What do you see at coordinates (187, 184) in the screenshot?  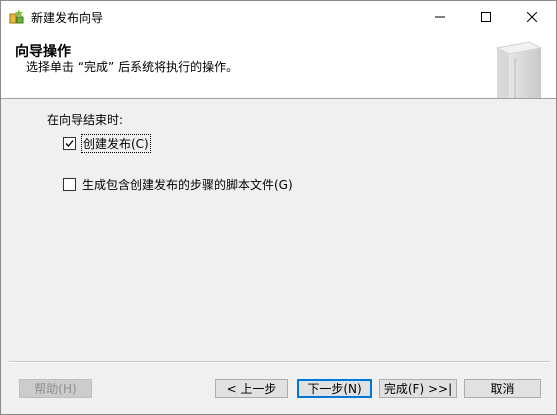 I see `generate-script-label: 生成包含创建发布的步骤的脚本文件(G)` at bounding box center [187, 184].